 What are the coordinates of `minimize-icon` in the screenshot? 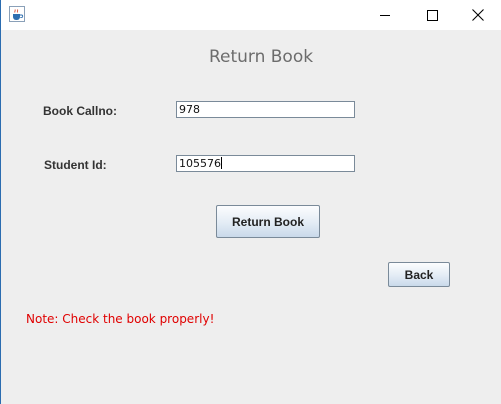 It's located at (384, 15).